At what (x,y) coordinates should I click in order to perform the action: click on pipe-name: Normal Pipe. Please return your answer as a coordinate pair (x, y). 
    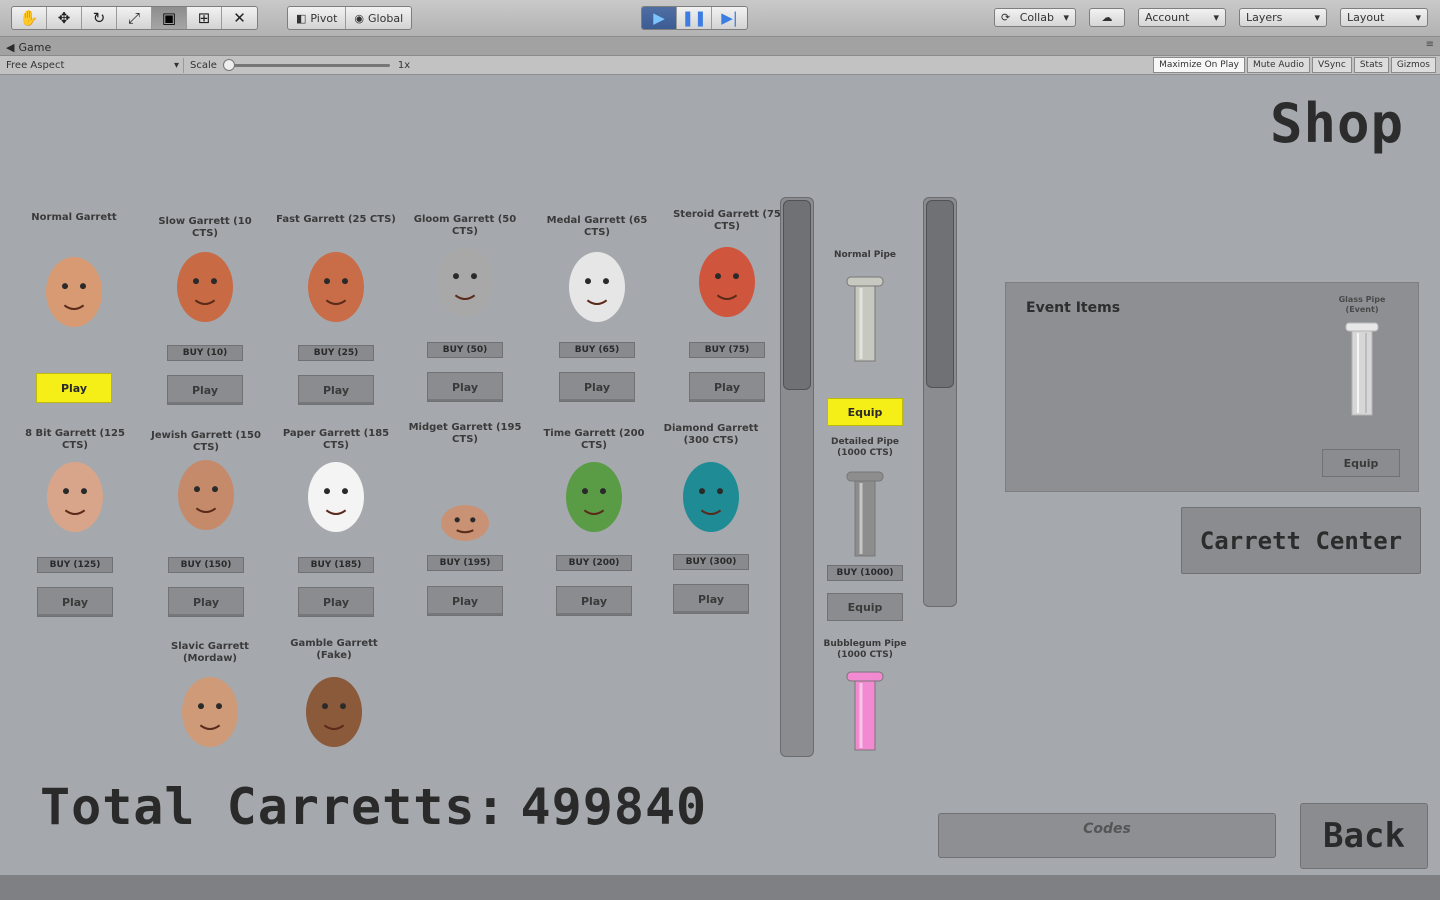
    Looking at the image, I should click on (865, 255).